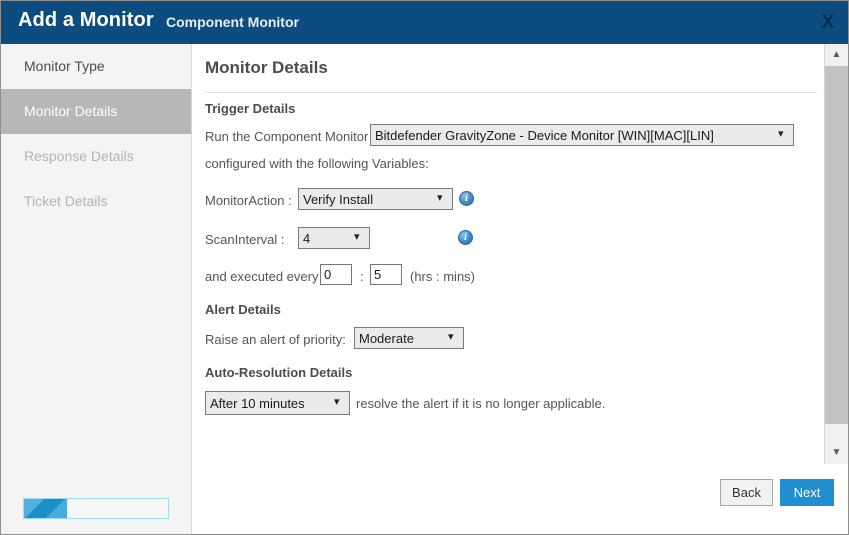 The width and height of the screenshot is (849, 535). What do you see at coordinates (386, 274) in the screenshot?
I see `minutes-input` at bounding box center [386, 274].